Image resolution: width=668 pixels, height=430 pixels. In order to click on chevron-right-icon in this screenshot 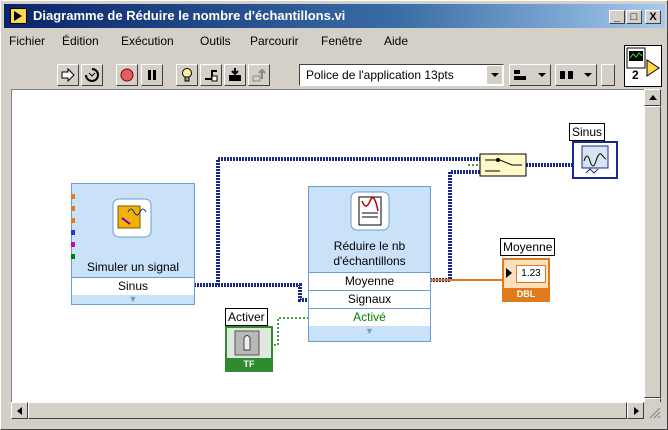, I will do `click(636, 411)`.